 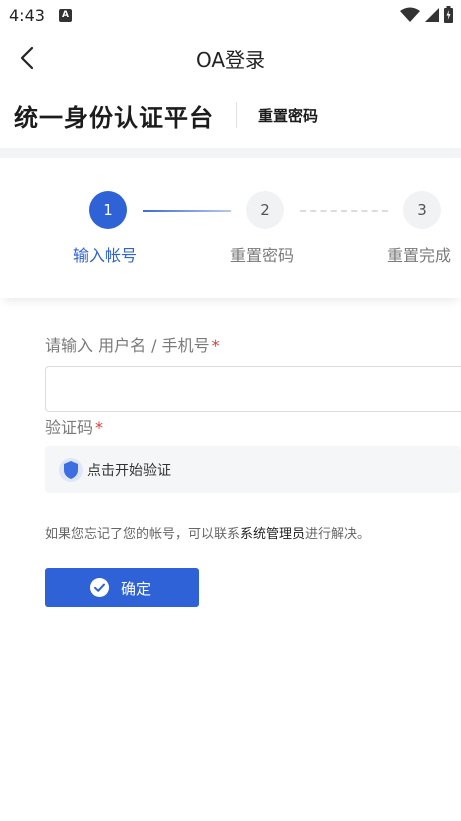 I want to click on captcha-label: 验证码 *, so click(x=74, y=426).